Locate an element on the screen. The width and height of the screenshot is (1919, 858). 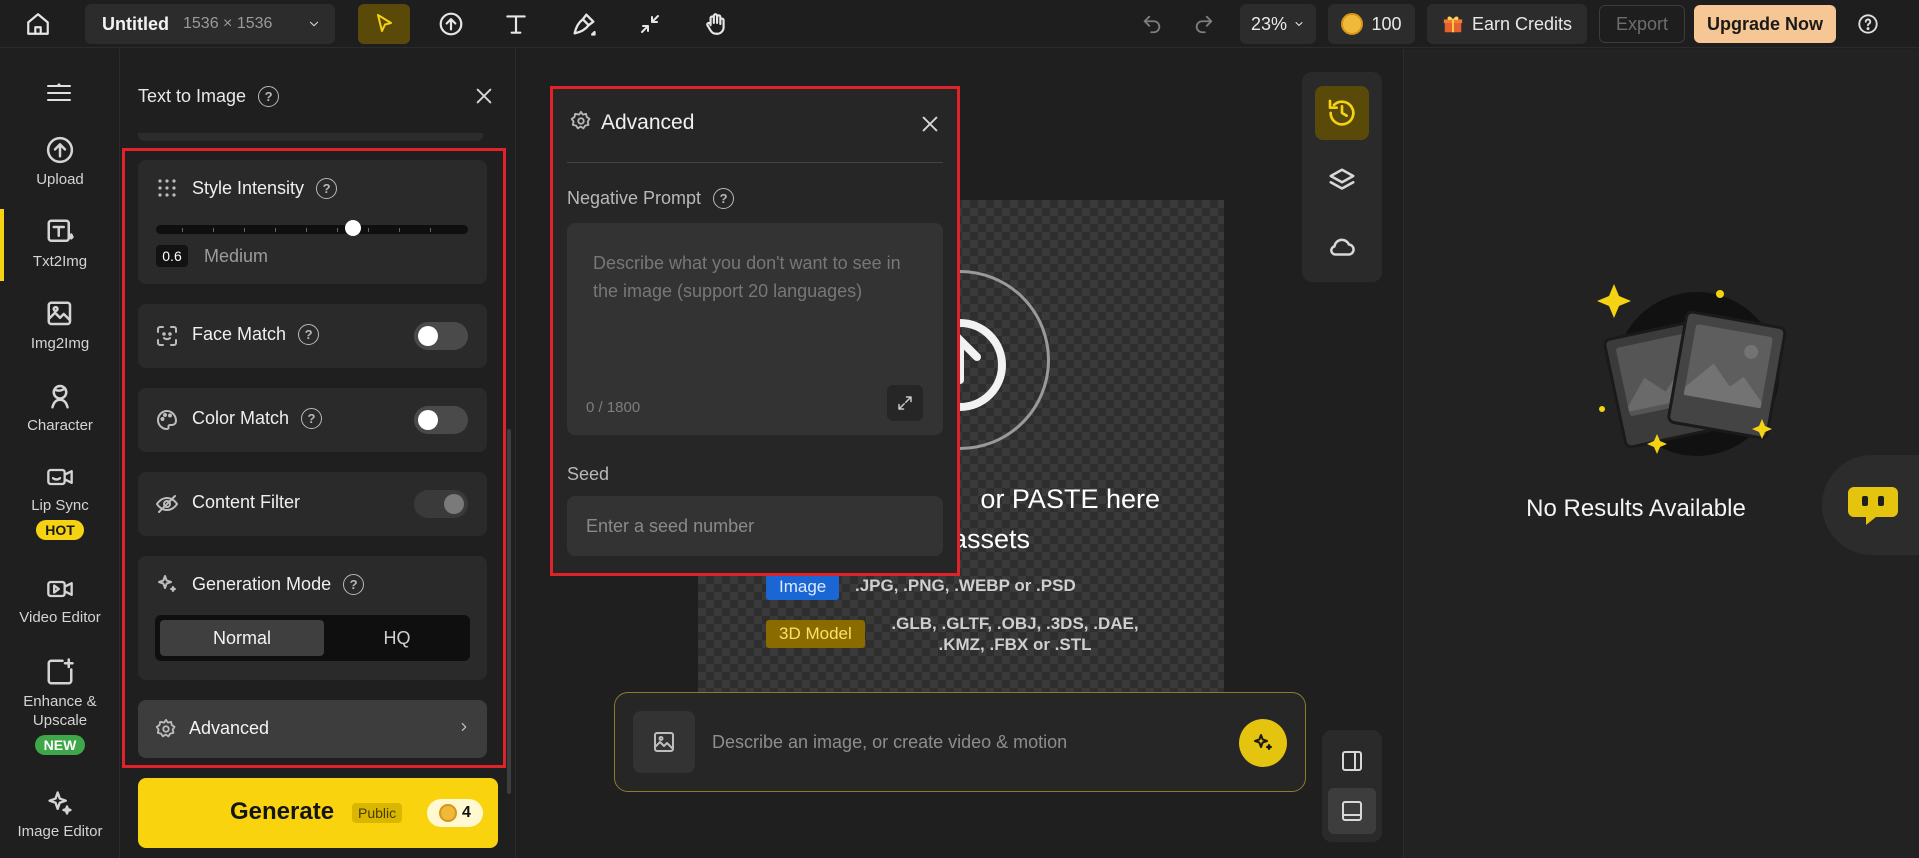
seed-input is located at coordinates (755, 526).